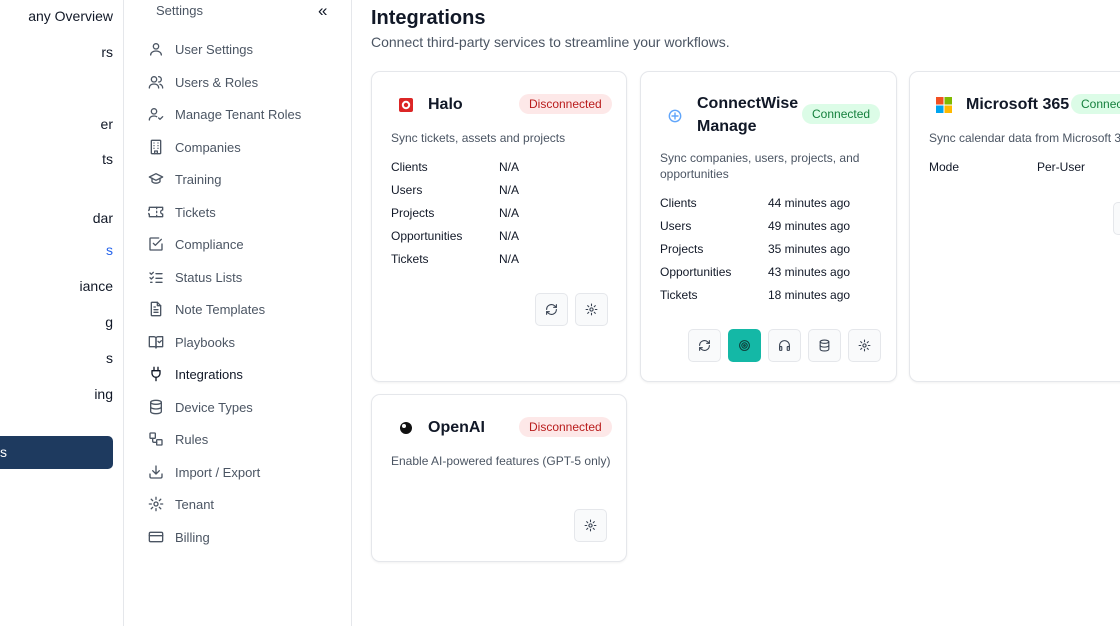 The height and width of the screenshot is (626, 1120). What do you see at coordinates (784, 345) in the screenshot?
I see `support-button` at bounding box center [784, 345].